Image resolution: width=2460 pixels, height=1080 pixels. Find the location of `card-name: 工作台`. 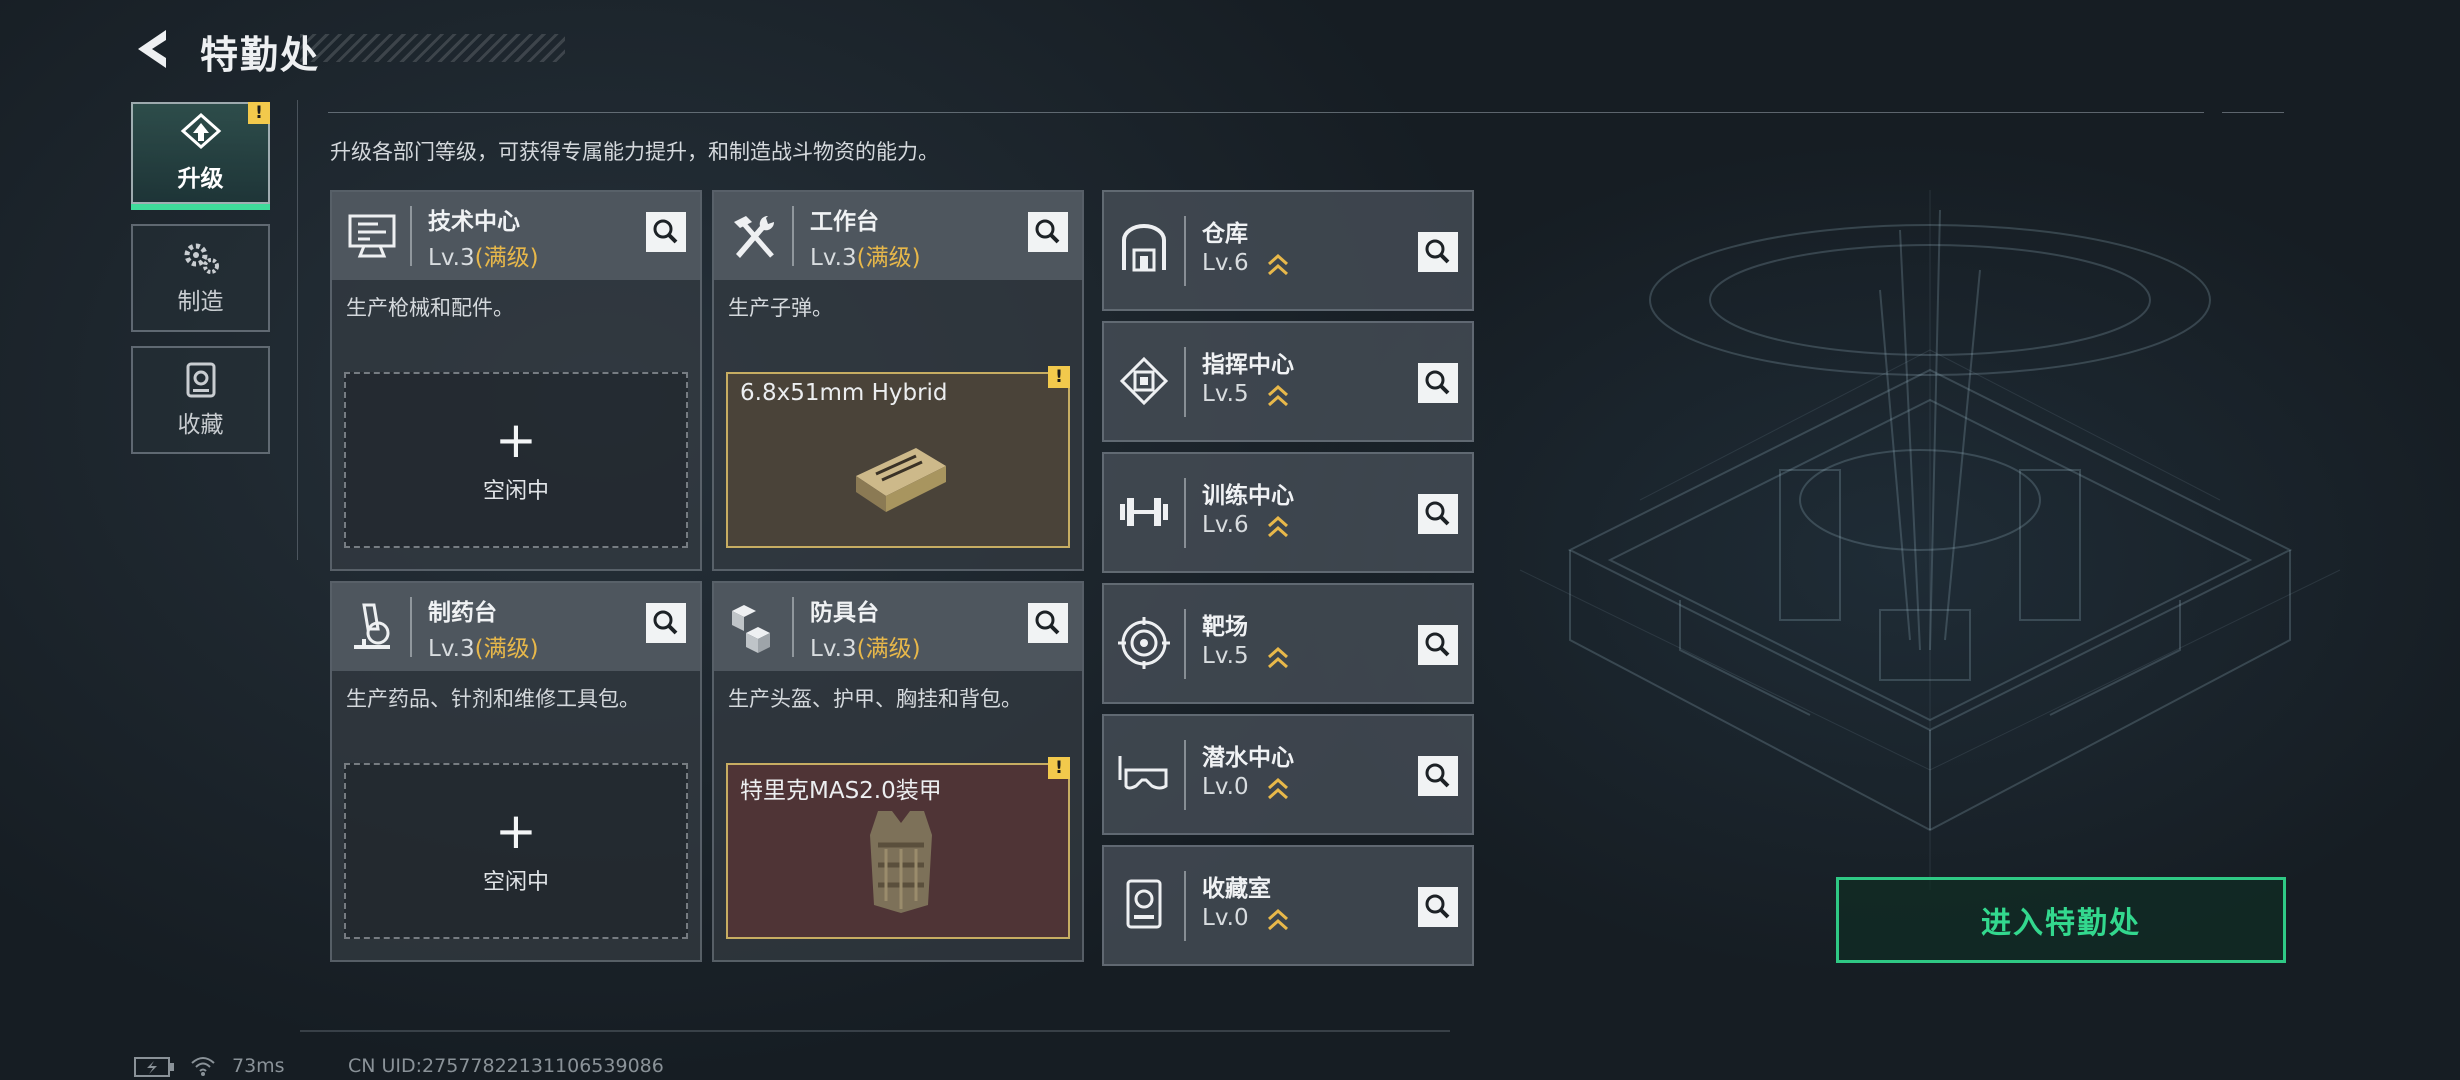

card-name: 工作台 is located at coordinates (844, 222).